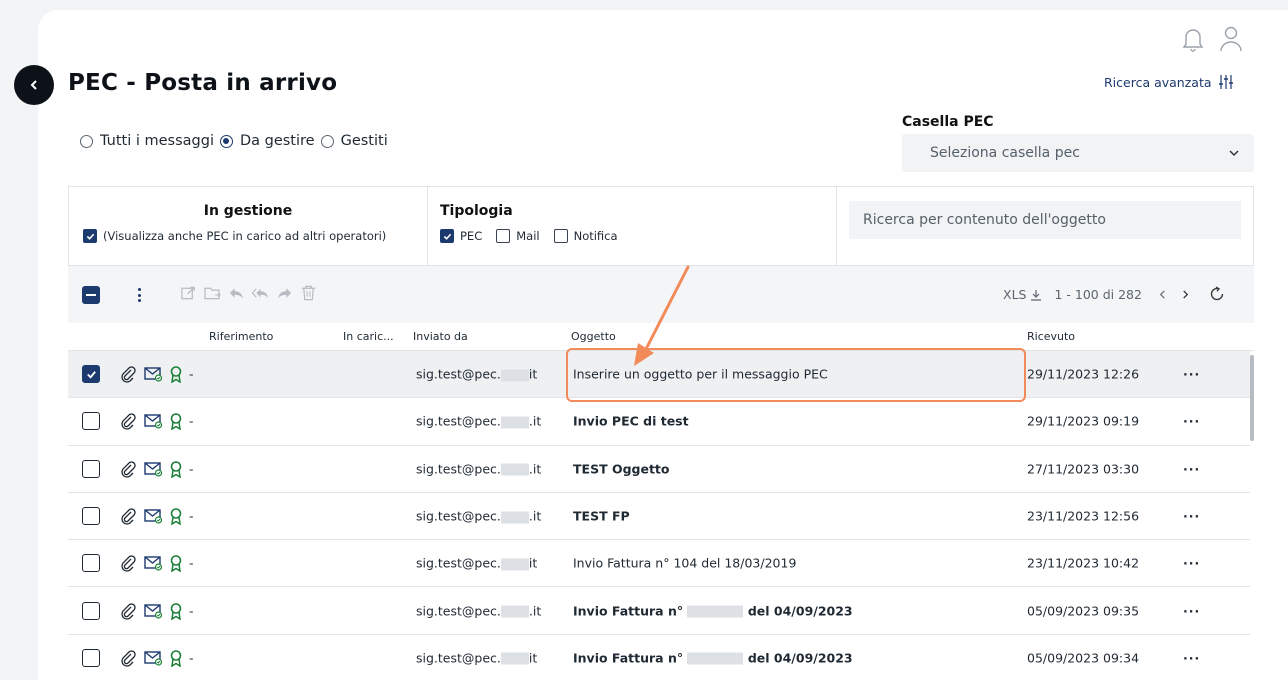  I want to click on radio-label: Tutti i messaggi, so click(157, 141).